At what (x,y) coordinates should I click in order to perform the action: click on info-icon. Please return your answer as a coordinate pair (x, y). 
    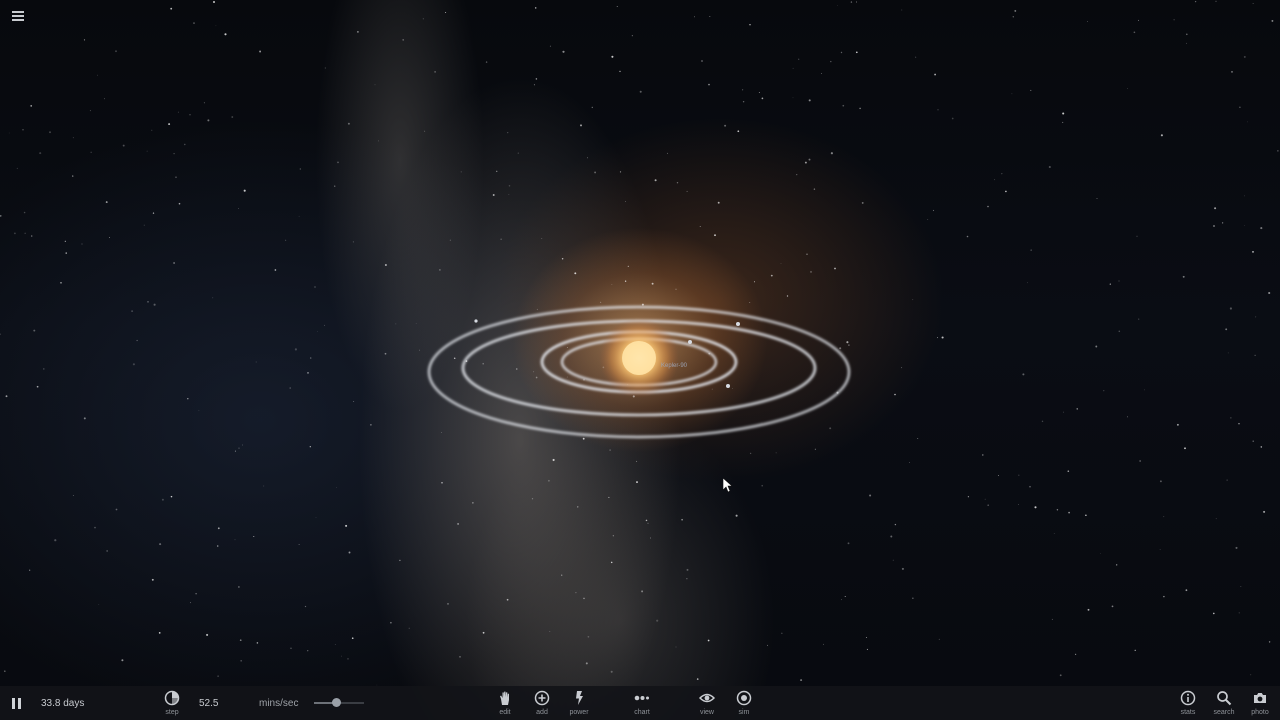
    Looking at the image, I should click on (1188, 698).